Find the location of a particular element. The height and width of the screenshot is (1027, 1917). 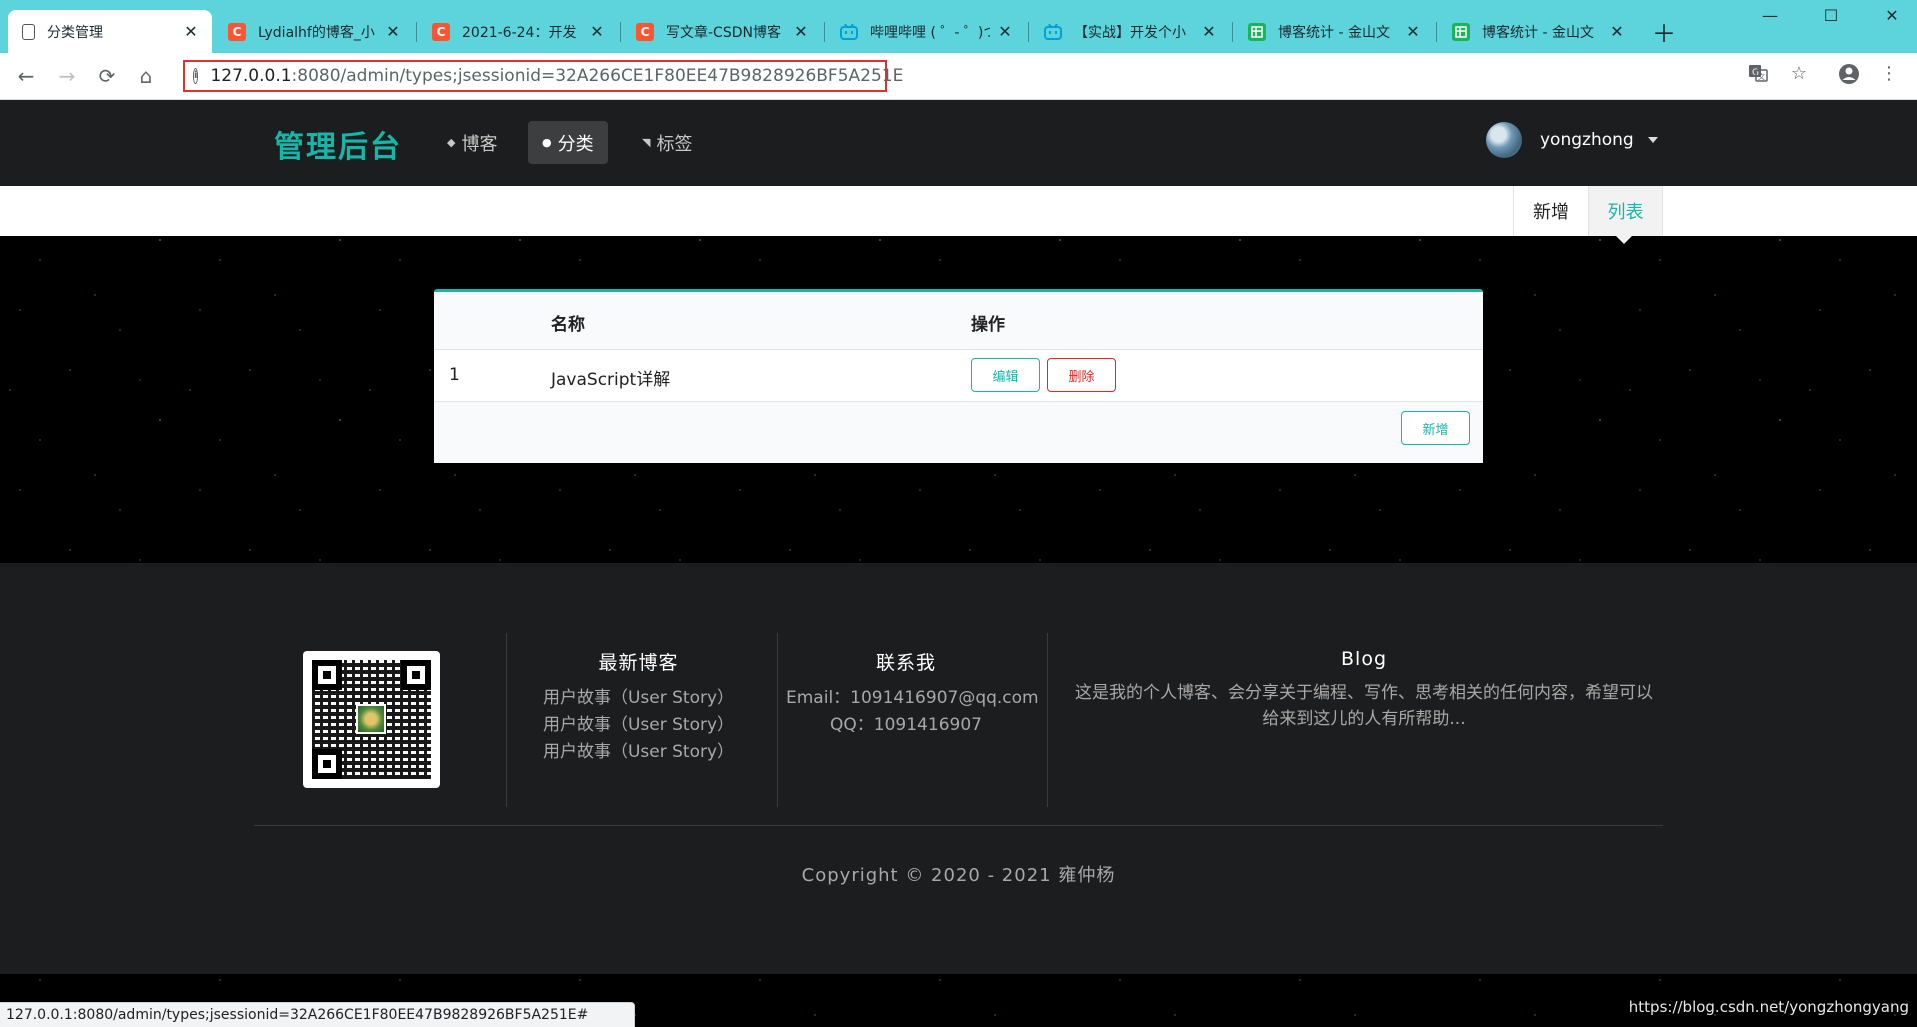

nav-item-blog: ◆ 博客 is located at coordinates (472, 142).